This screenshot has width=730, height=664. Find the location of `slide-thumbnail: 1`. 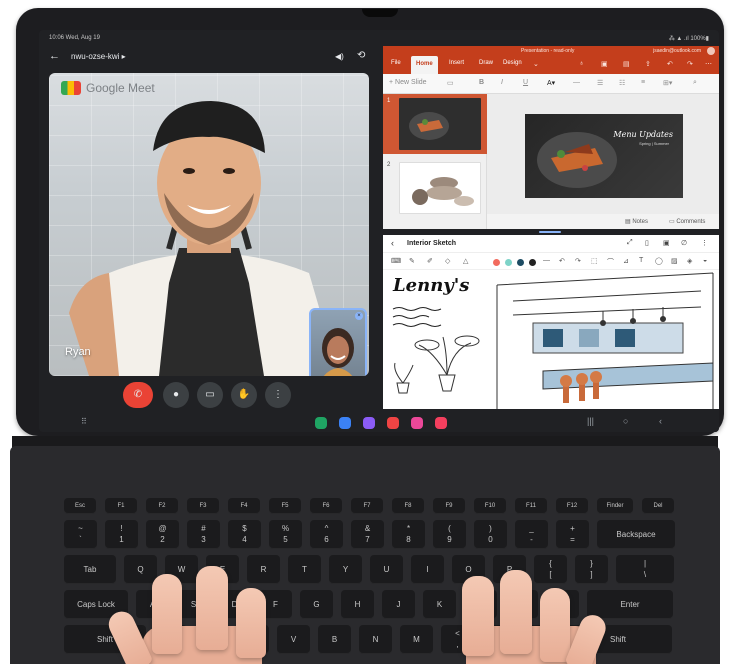

slide-thumbnail: 1 is located at coordinates (435, 124).